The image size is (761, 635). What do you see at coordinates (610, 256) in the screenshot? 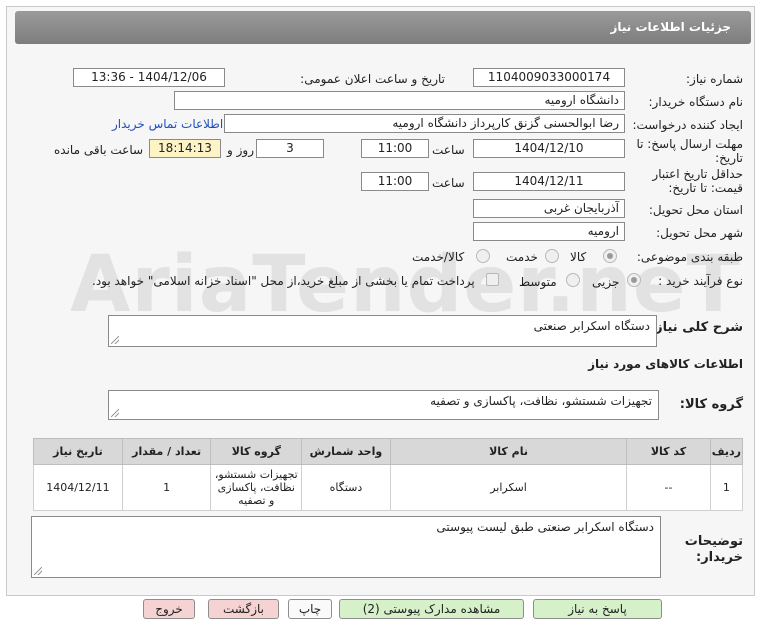
I see `category-goods-radio` at bounding box center [610, 256].